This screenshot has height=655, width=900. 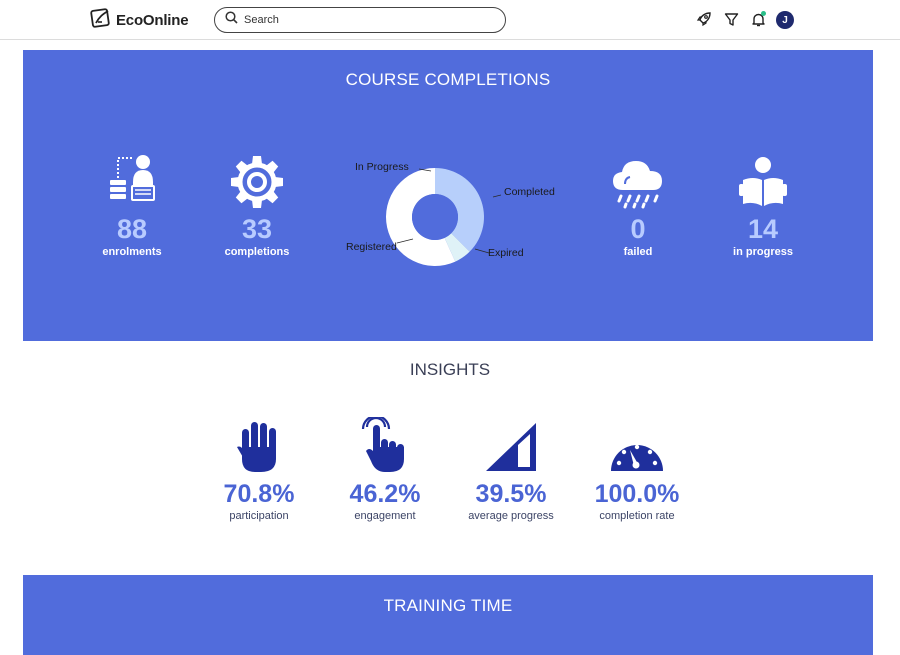 I want to click on stat-label: completions, so click(x=257, y=252).